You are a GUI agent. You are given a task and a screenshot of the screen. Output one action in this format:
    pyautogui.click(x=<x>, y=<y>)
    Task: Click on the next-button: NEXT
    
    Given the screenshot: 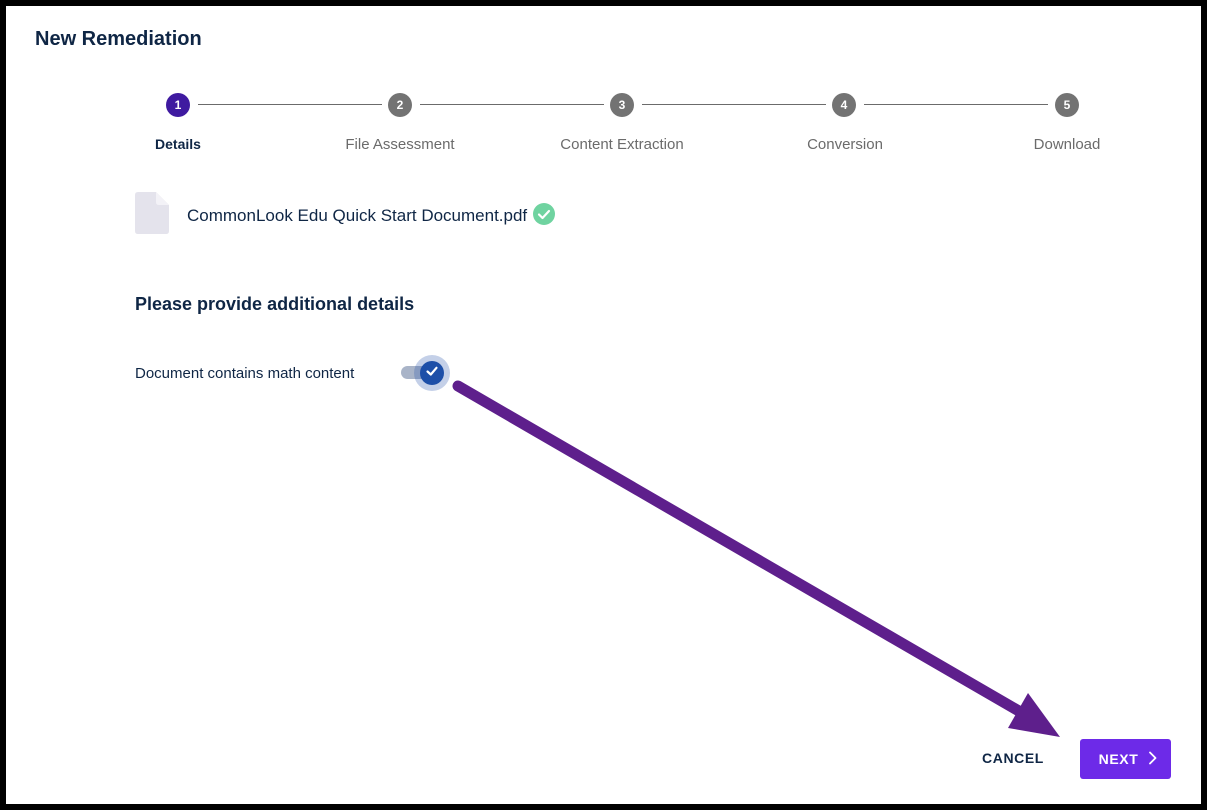 What is the action you would take?
    pyautogui.click(x=1125, y=759)
    